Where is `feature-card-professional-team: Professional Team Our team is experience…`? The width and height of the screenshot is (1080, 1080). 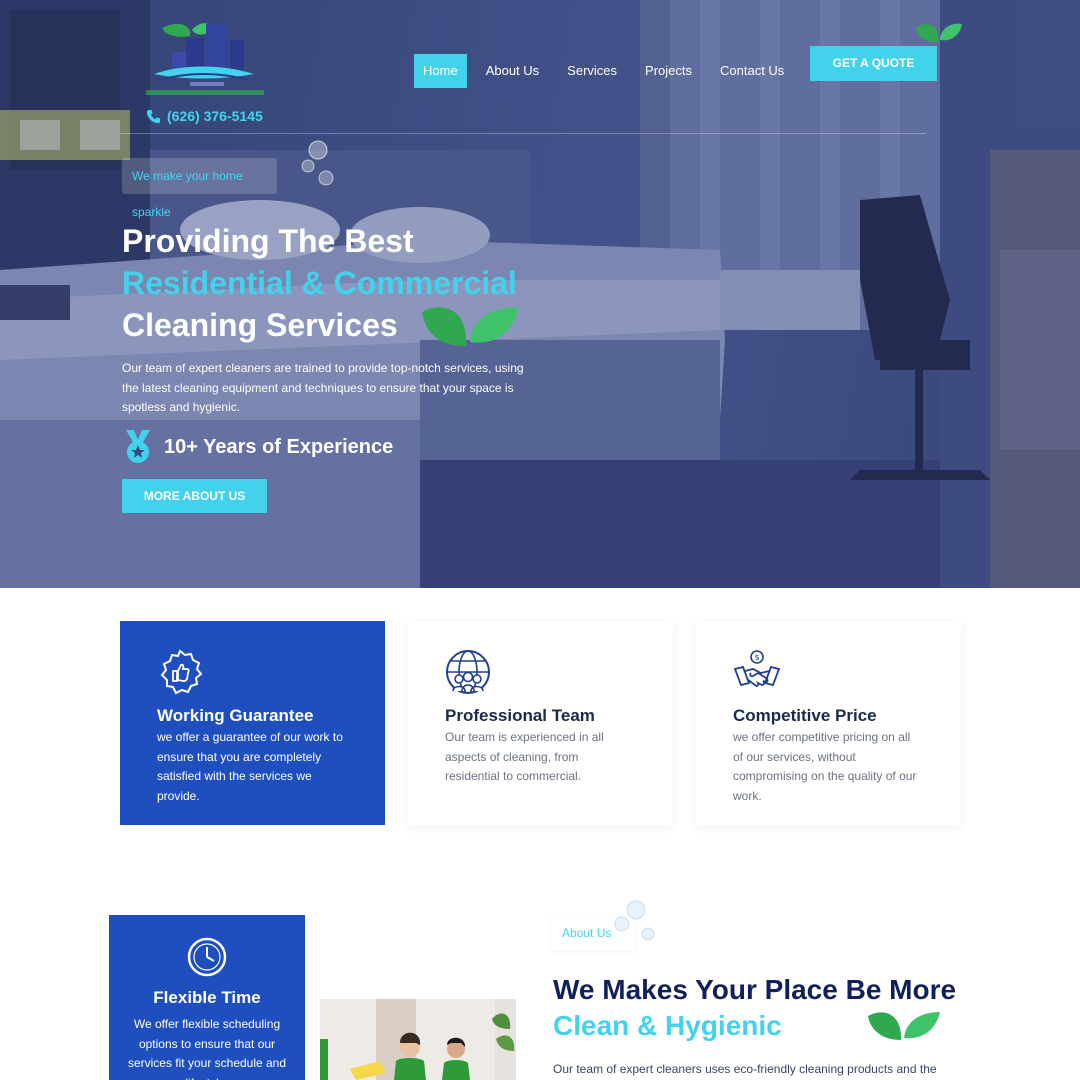 feature-card-professional-team: Professional Team Our team is experience… is located at coordinates (540, 723).